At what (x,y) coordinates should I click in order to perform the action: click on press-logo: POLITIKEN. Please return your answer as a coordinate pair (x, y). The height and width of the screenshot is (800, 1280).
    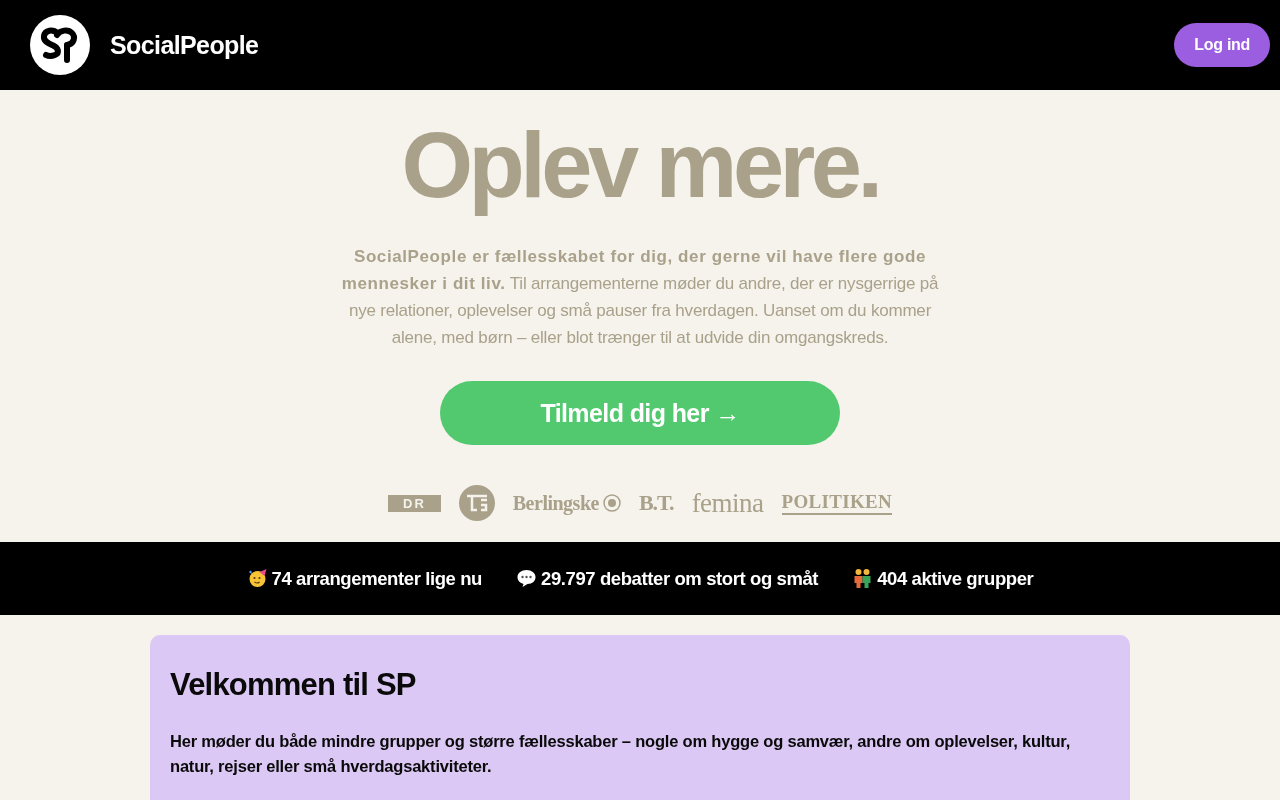
    Looking at the image, I should click on (836, 503).